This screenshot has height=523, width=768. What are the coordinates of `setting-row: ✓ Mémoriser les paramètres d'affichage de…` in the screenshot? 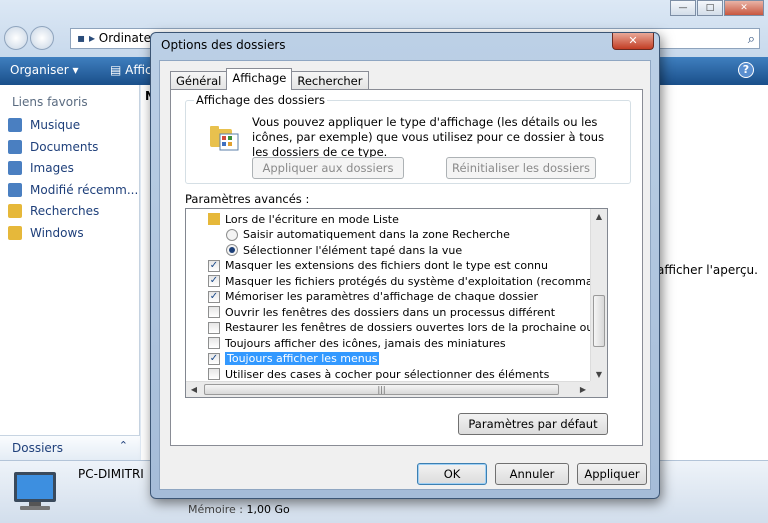 It's located at (391, 297).